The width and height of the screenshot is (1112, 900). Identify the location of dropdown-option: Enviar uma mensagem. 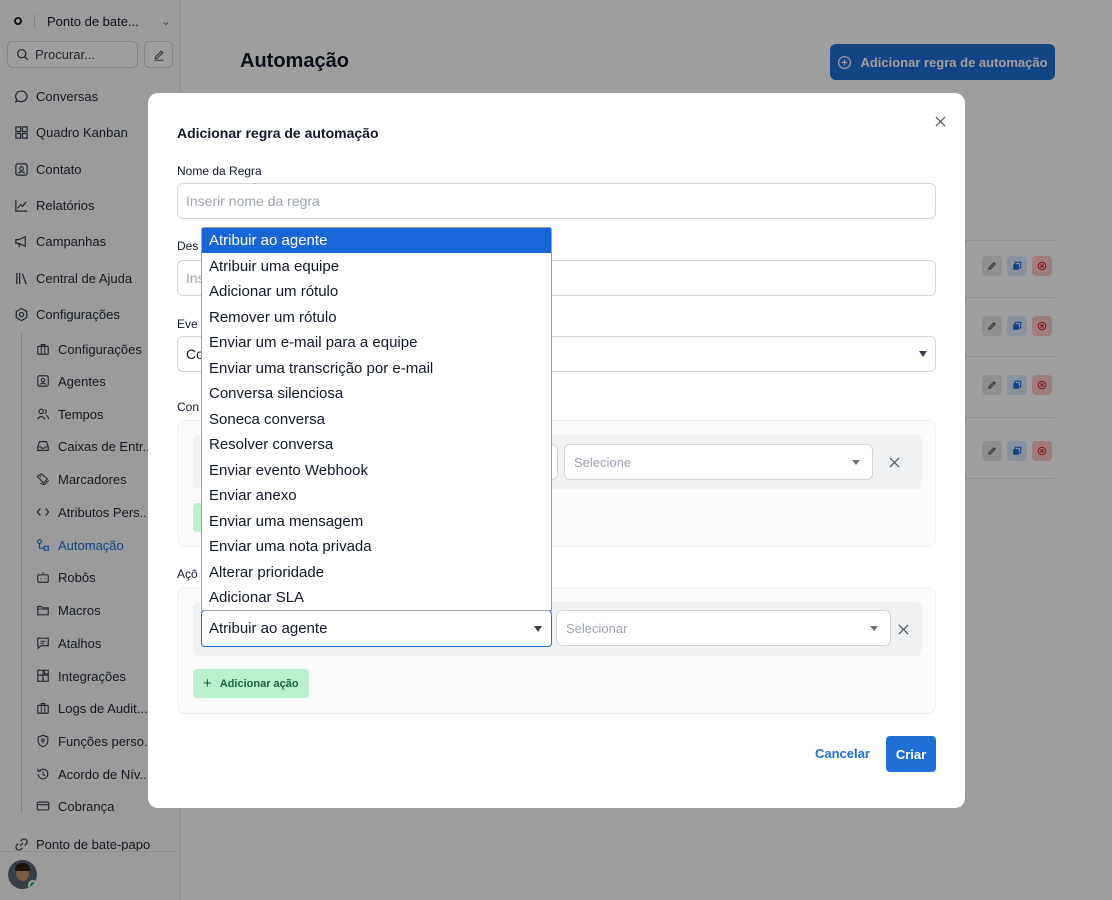
(376, 521).